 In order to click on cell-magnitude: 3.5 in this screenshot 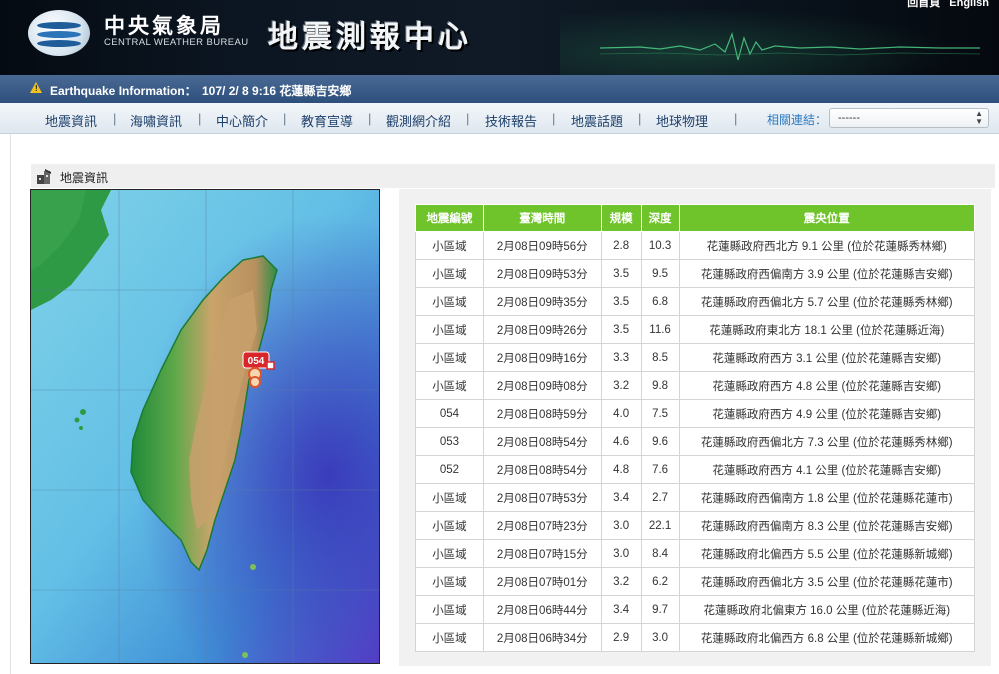, I will do `click(621, 301)`.